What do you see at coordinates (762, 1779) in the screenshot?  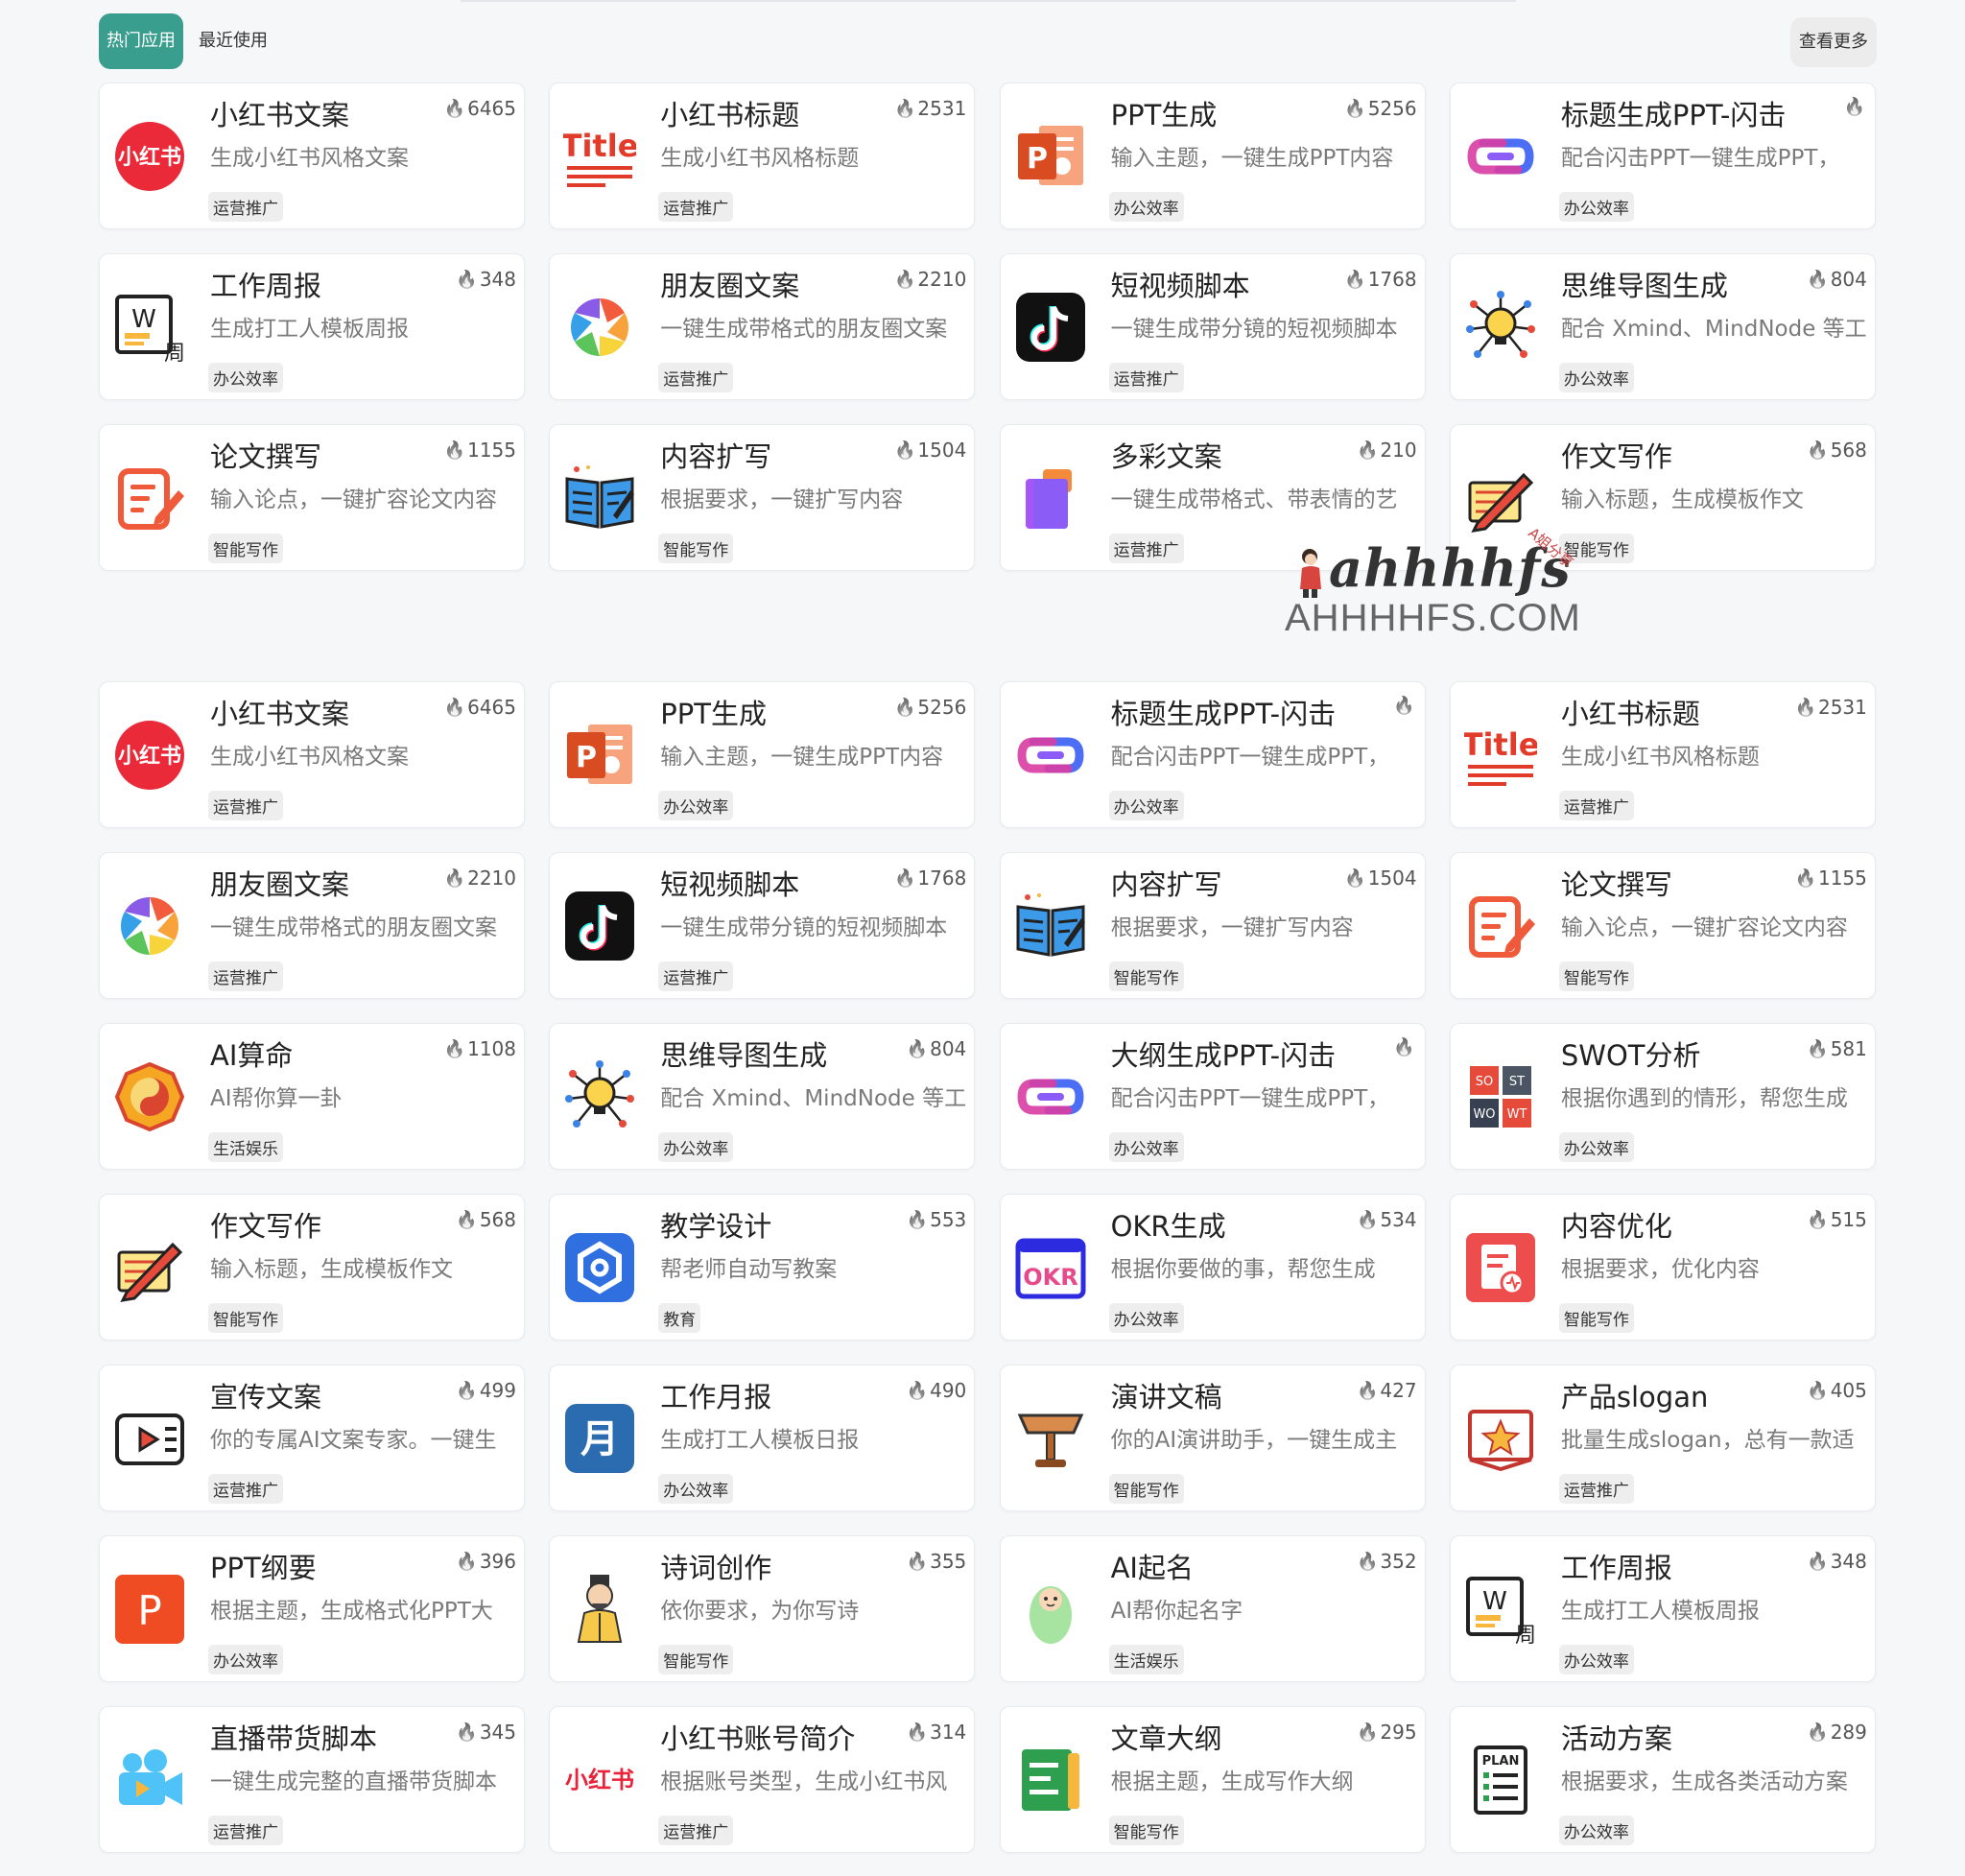 I see `app-card: 小红书 小红书账号简介 🔥 314 根据账号类型，生成小红书风 运营推广` at bounding box center [762, 1779].